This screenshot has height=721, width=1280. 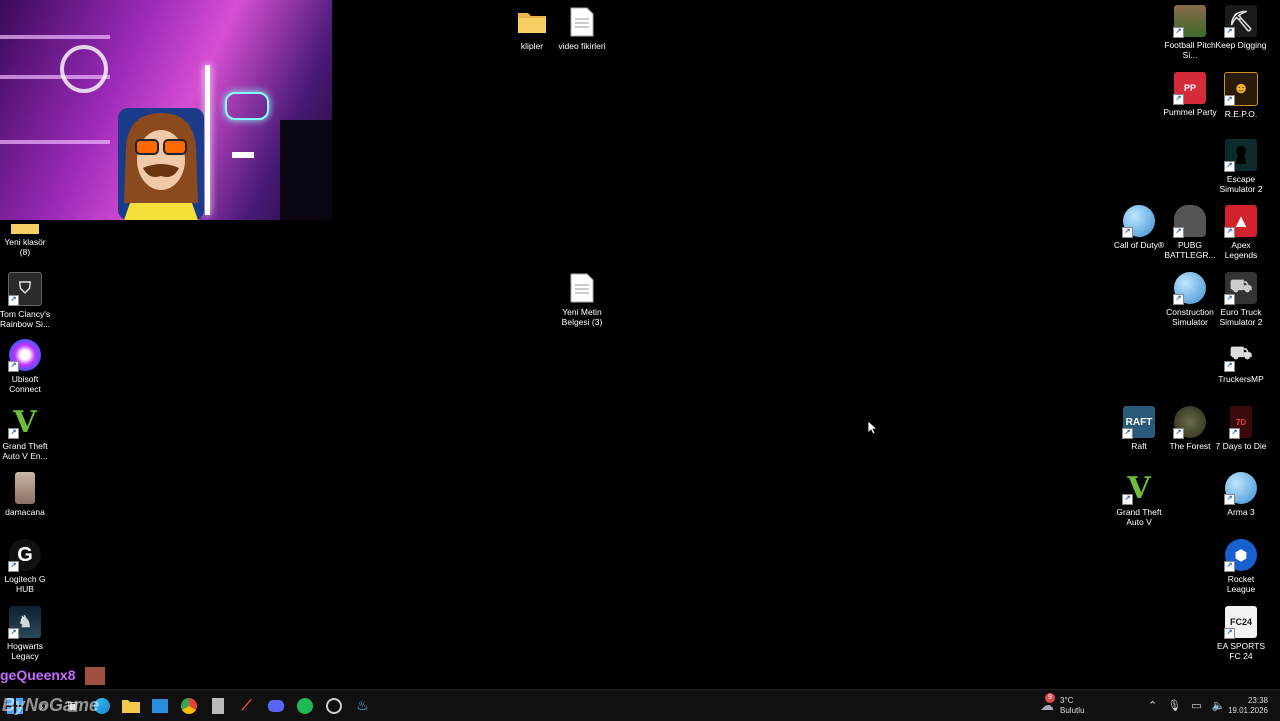 I want to click on desktop-icon-label: Rocket League, so click(x=1241, y=584).